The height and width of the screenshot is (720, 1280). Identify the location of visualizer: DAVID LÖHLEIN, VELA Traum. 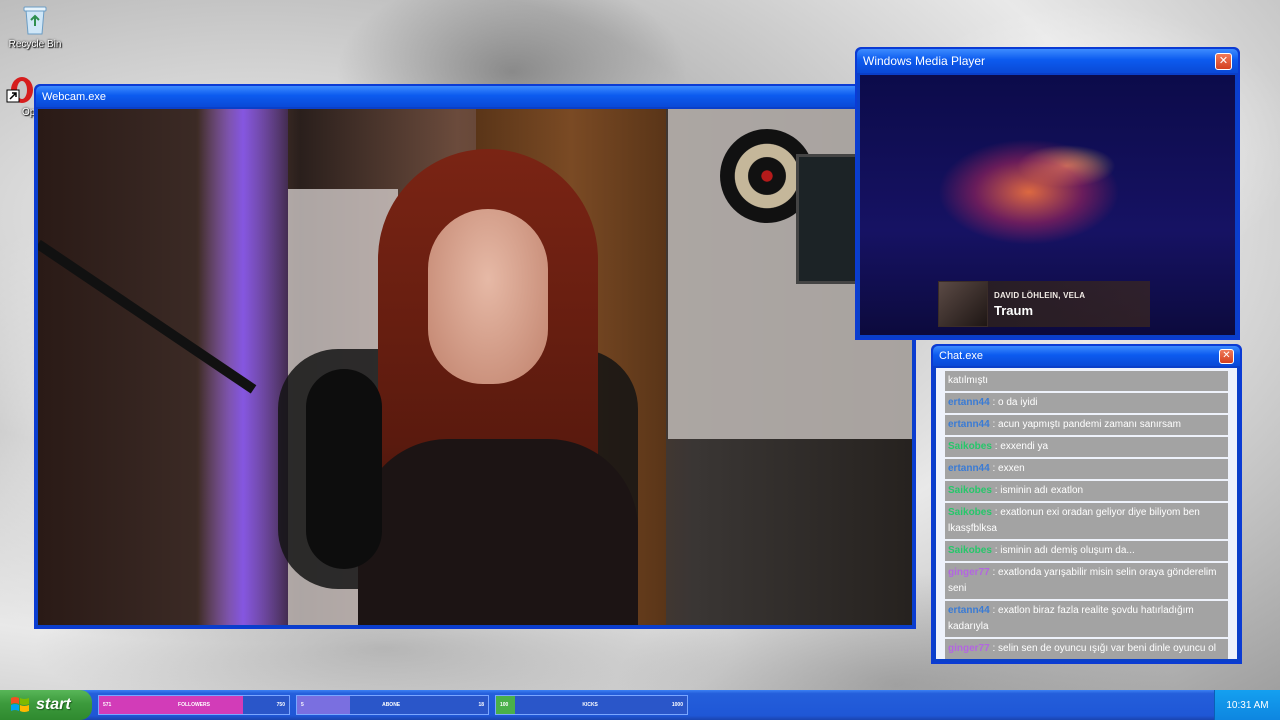
(1047, 205).